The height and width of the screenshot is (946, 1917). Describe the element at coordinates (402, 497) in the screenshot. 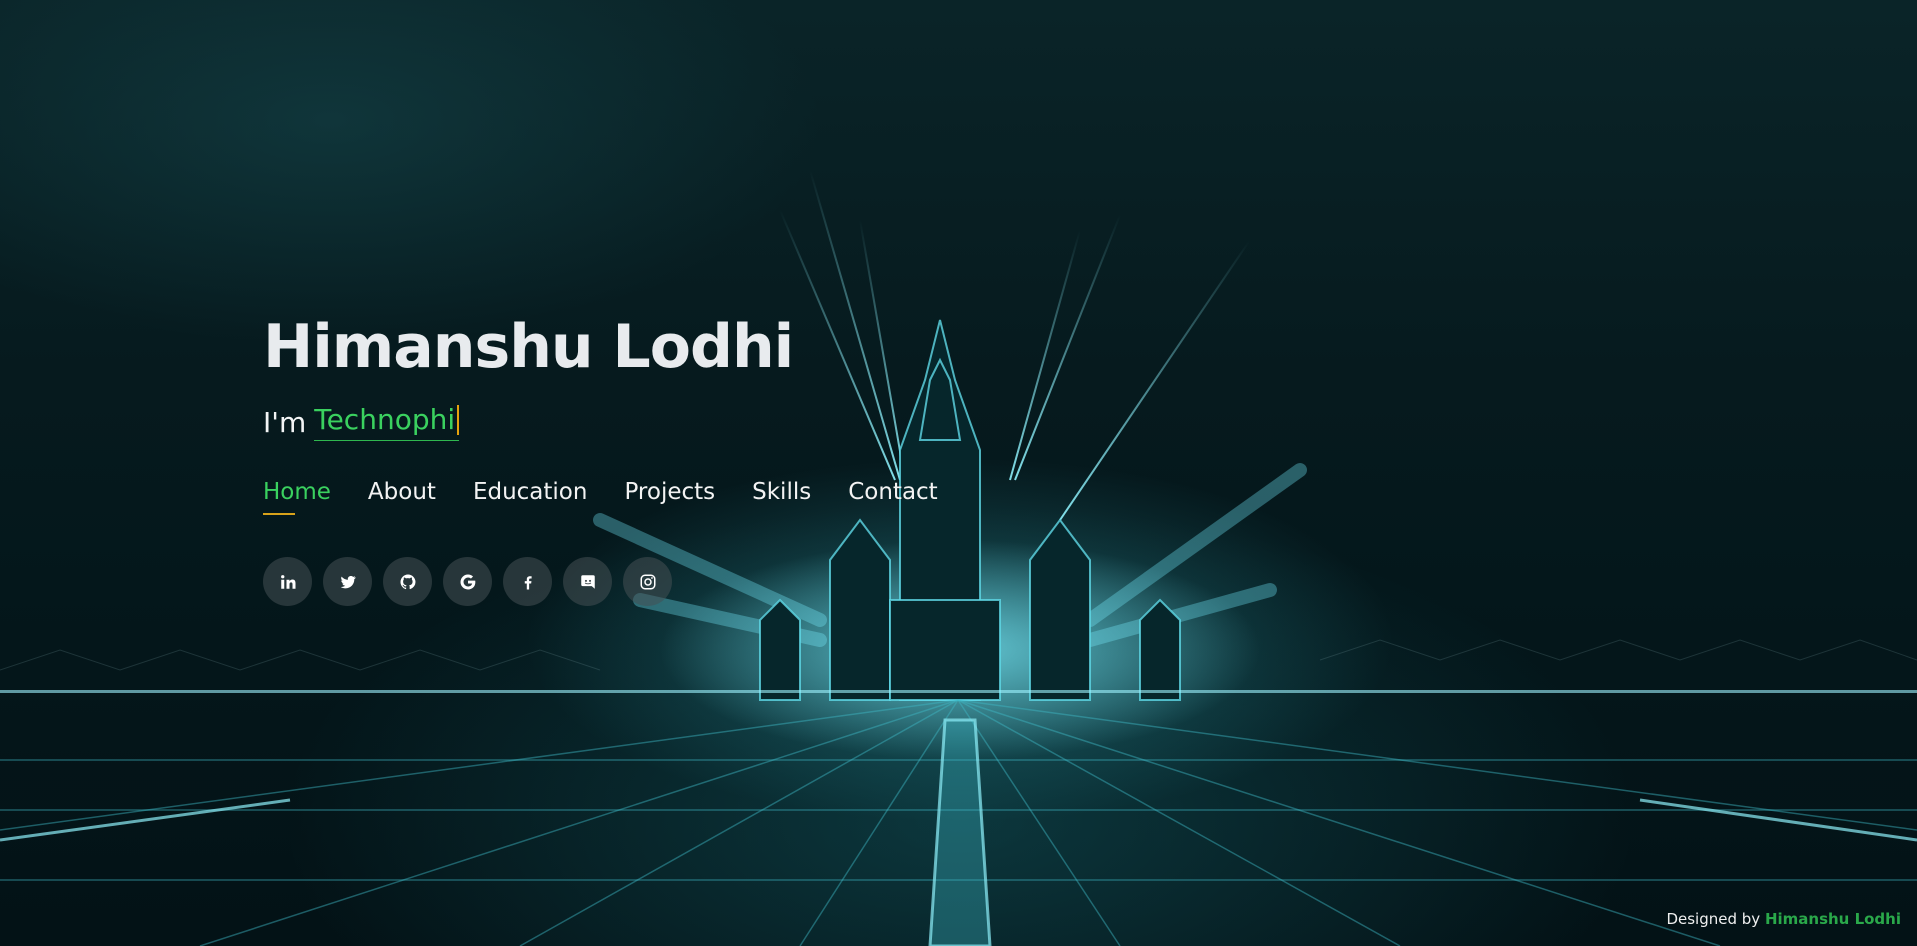

I see `nav-about: About` at that location.